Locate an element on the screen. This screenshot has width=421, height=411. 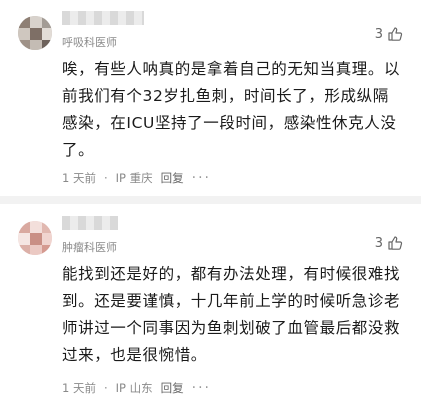
comment-location: IP 重庆 is located at coordinates (134, 178).